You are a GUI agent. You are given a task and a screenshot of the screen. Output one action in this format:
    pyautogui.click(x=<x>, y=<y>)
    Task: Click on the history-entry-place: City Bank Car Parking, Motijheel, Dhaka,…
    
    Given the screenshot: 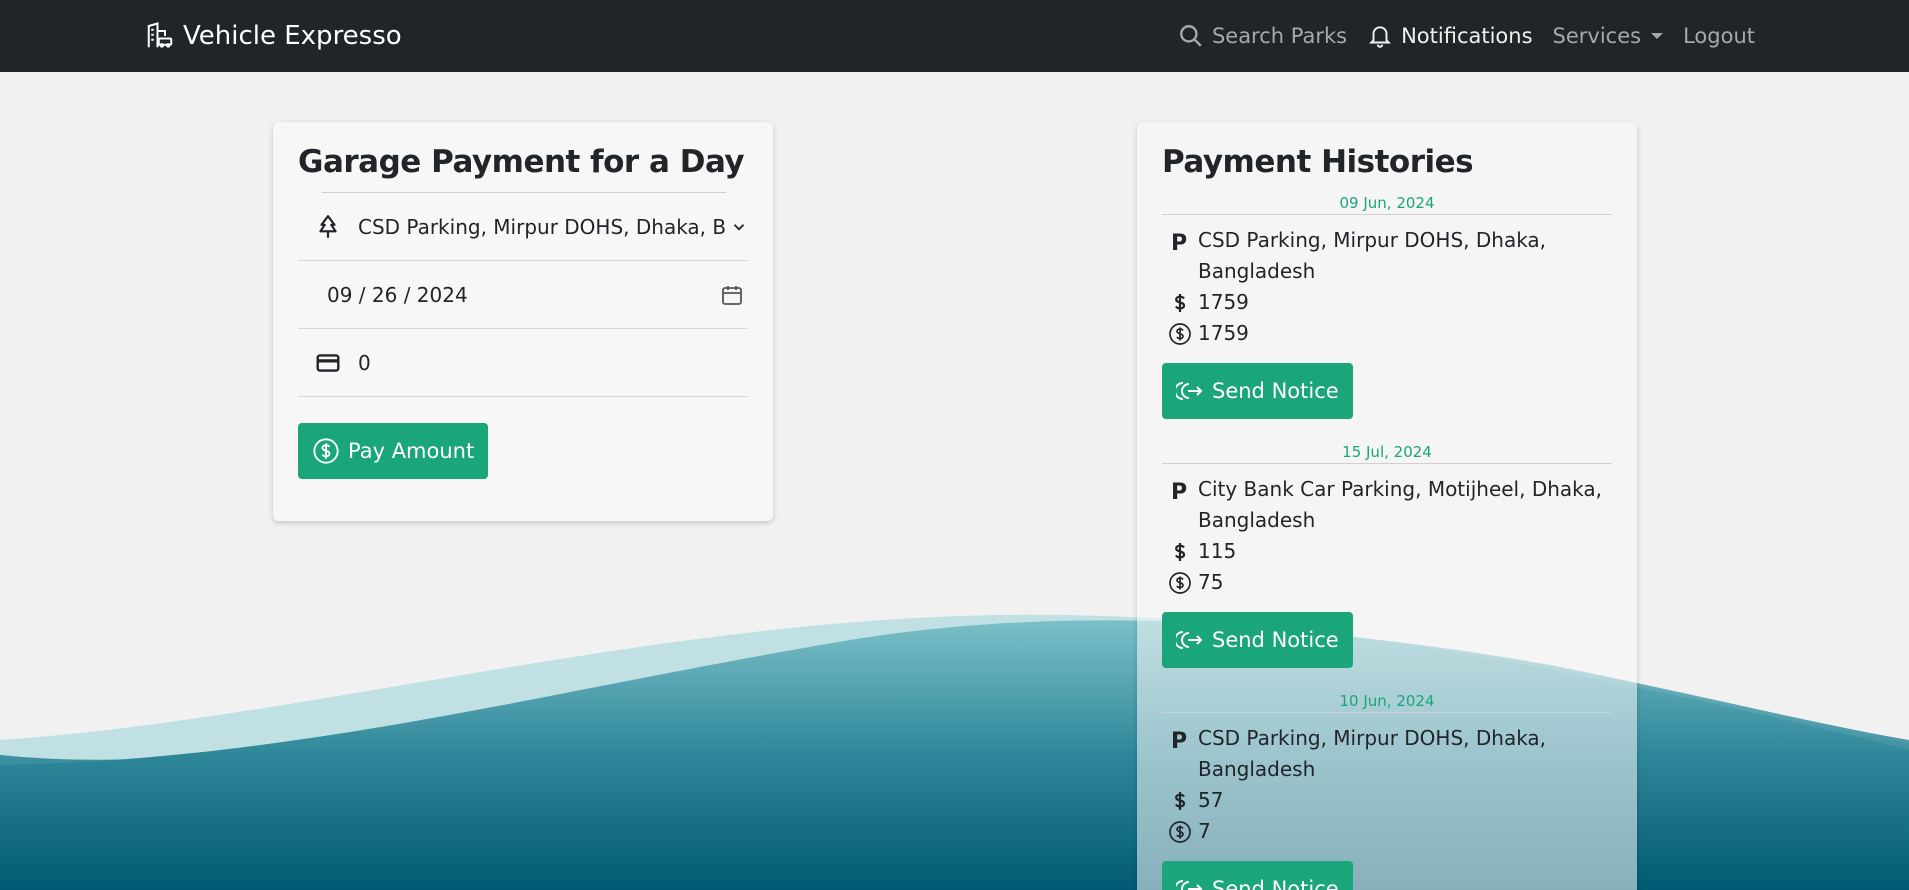 What is the action you would take?
    pyautogui.click(x=1400, y=504)
    